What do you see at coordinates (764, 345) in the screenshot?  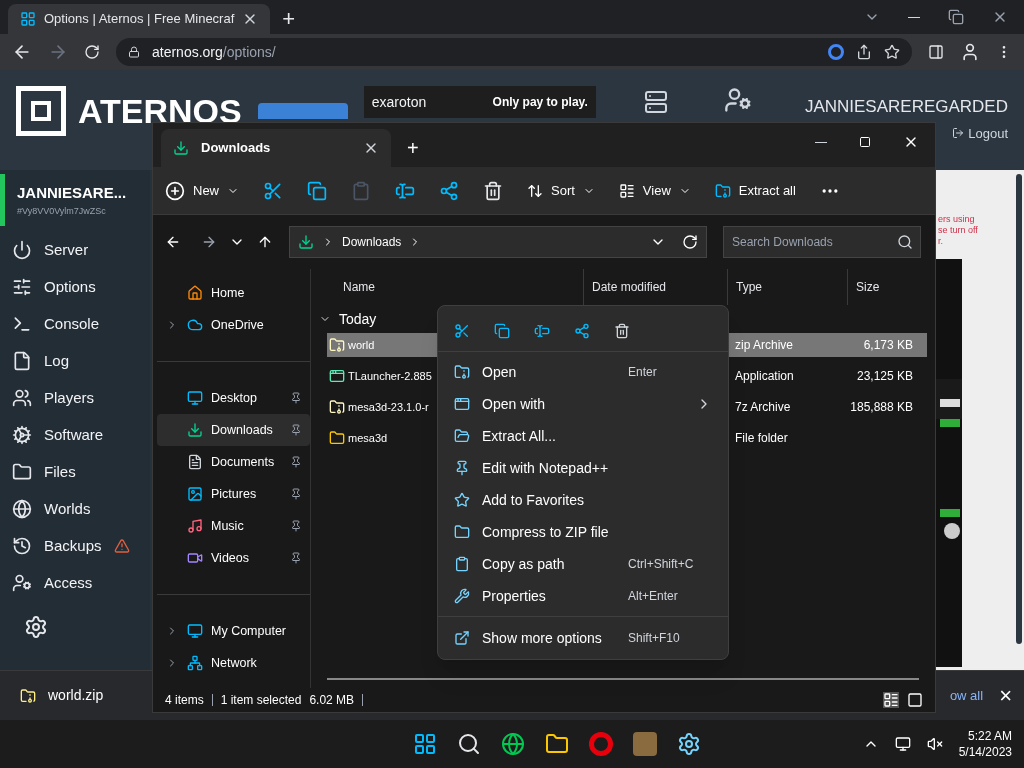 I see `file-type: zip Archive` at bounding box center [764, 345].